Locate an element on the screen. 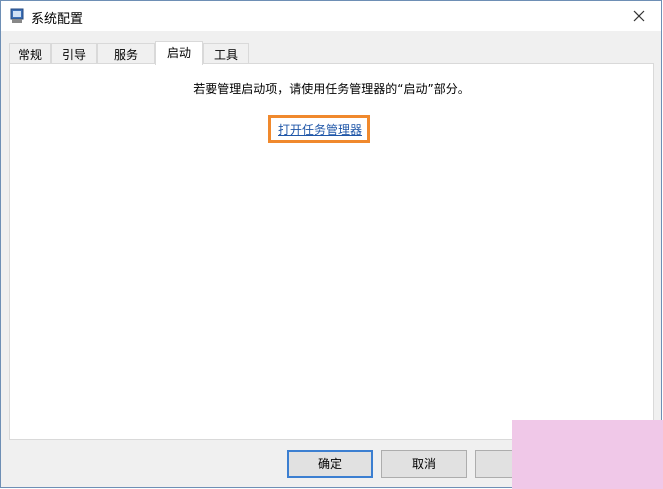 The width and height of the screenshot is (663, 489). highlight-box: 打开任务管理器 is located at coordinates (319, 129).